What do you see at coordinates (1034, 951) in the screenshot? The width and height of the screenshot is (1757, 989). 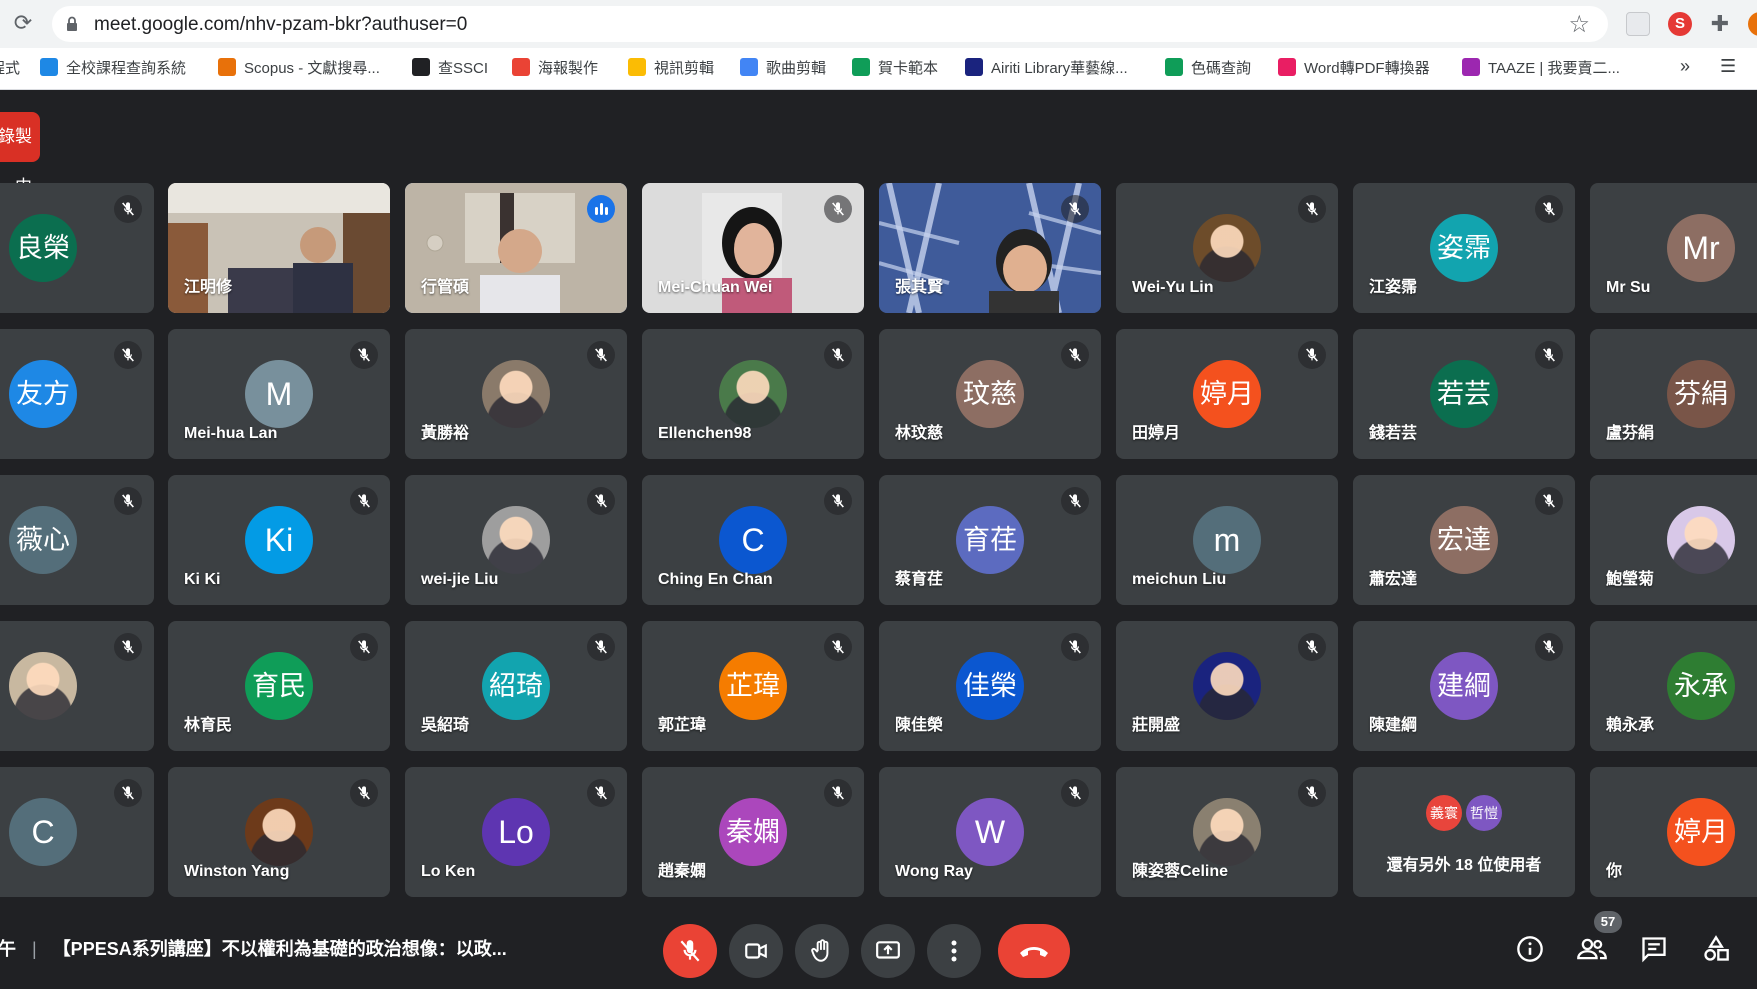 I see `leave-call-button` at bounding box center [1034, 951].